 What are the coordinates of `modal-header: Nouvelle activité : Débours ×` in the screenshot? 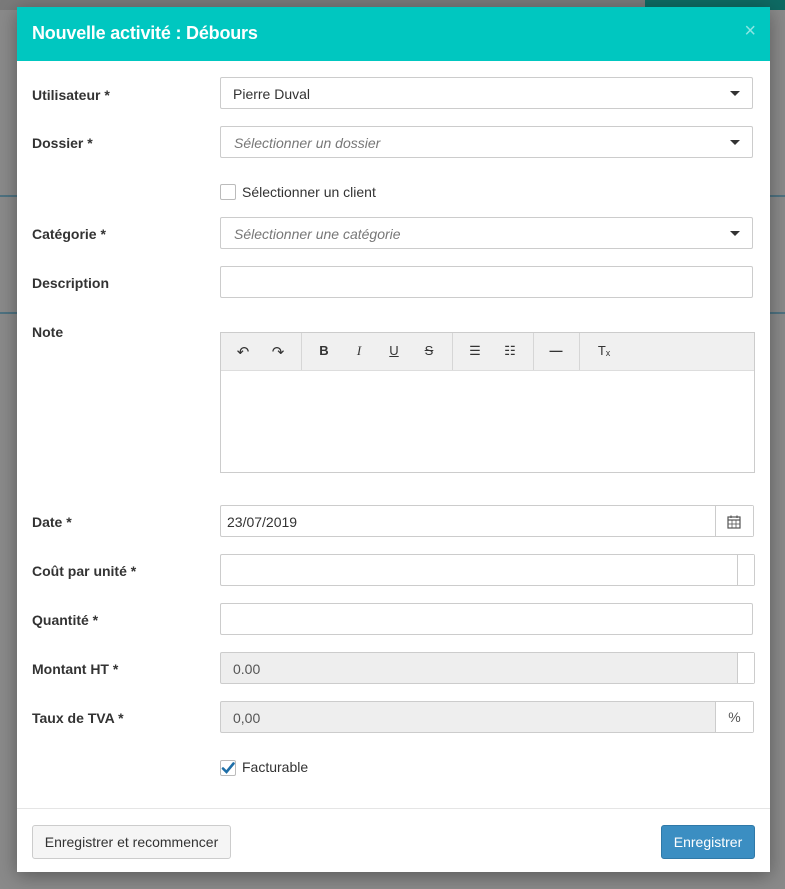 It's located at (393, 34).